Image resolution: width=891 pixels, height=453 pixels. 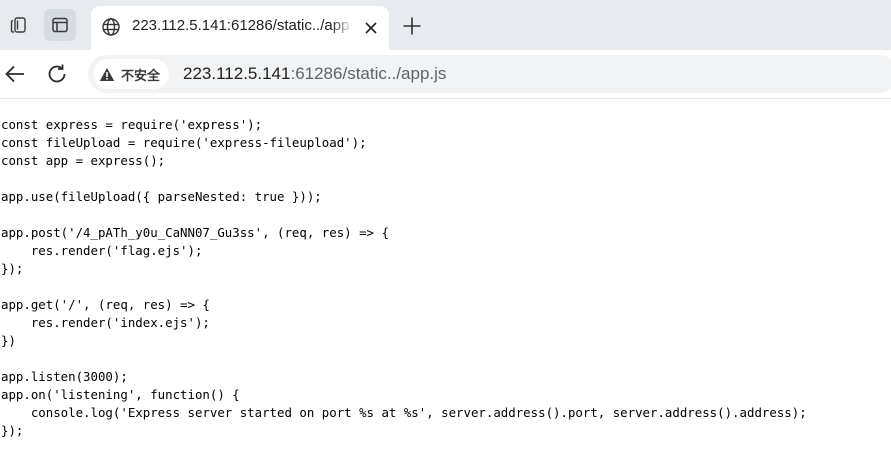 What do you see at coordinates (489, 74) in the screenshot?
I see `address-bar: 不安全 223.112.5.141:61286/static../app.js` at bounding box center [489, 74].